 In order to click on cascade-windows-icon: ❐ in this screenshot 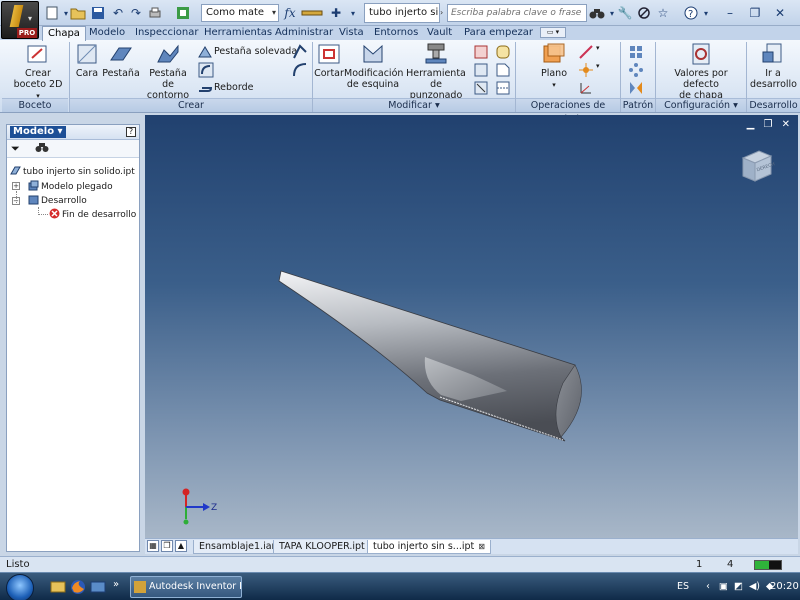, I will do `click(167, 546)`.